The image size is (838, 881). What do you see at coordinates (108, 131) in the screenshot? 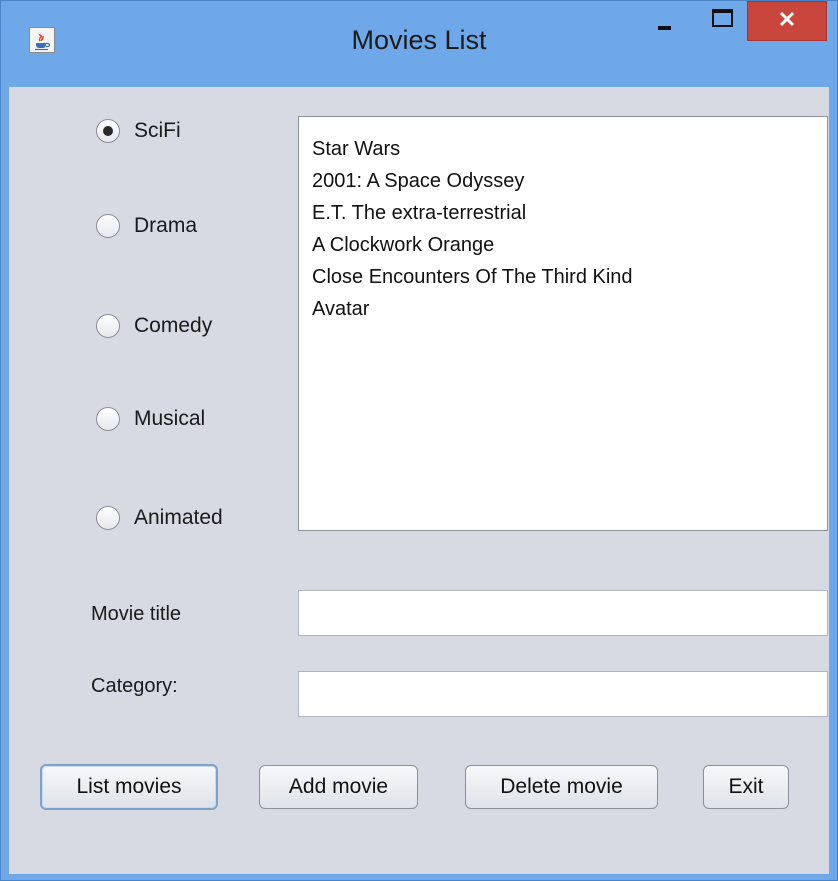
I see `radio-button-checked` at bounding box center [108, 131].